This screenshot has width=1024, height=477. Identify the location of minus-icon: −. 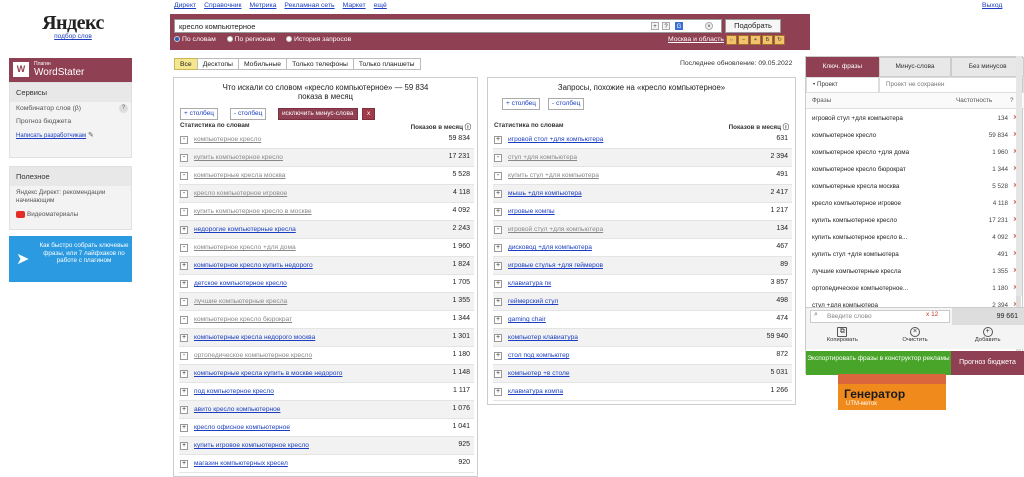
(743, 40).